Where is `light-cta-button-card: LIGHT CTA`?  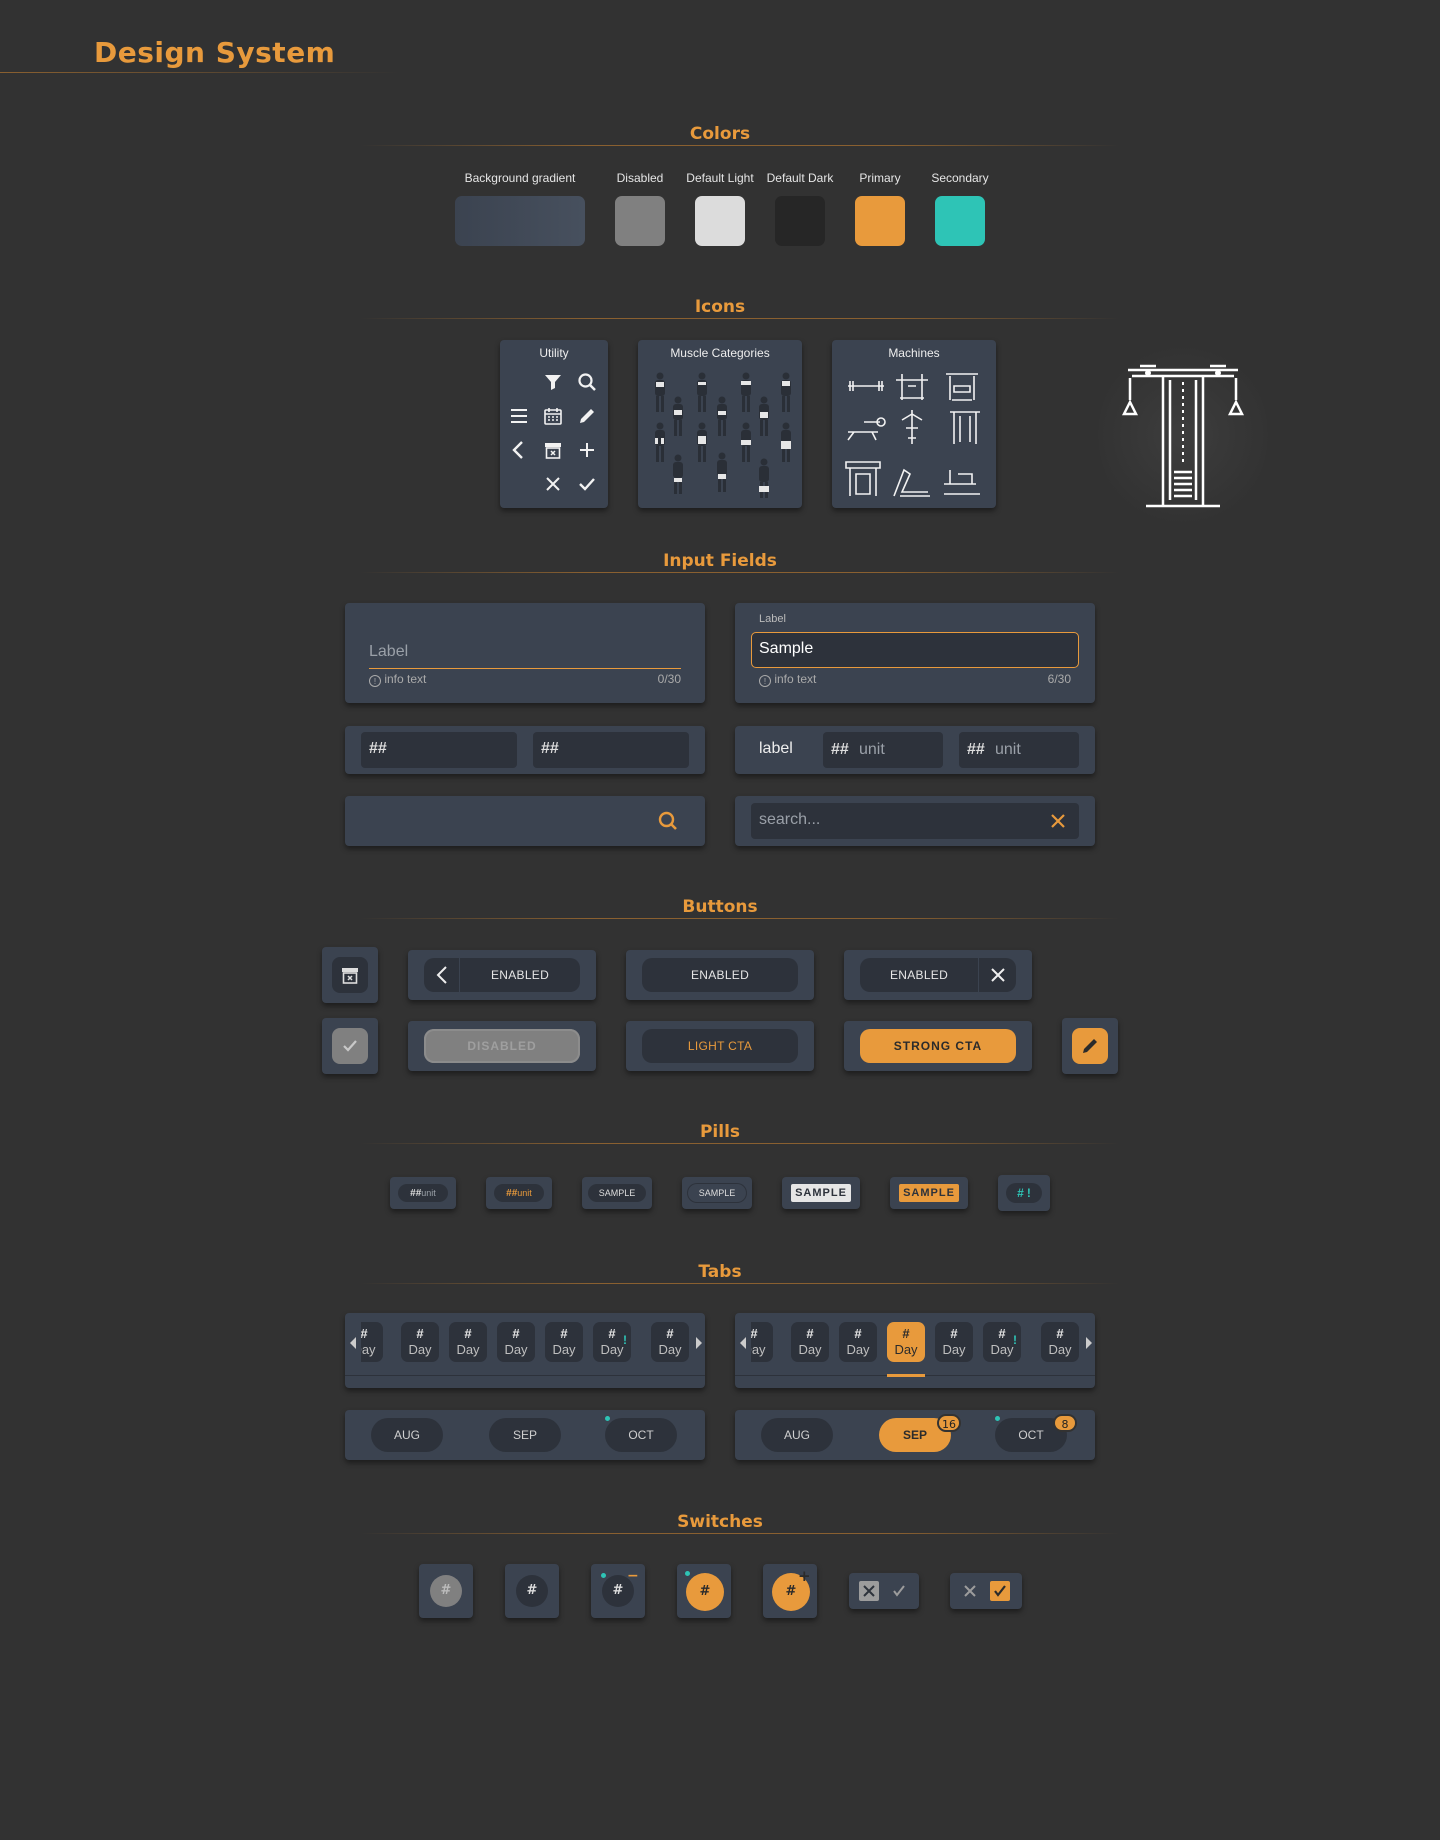 light-cta-button-card: LIGHT CTA is located at coordinates (720, 1046).